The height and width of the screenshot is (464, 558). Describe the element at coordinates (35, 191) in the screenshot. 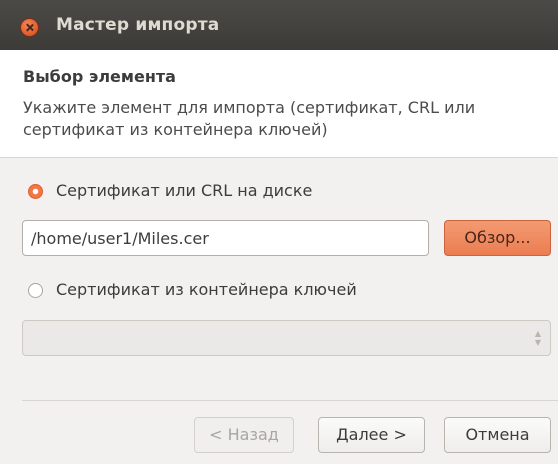

I see `radio-certificate-on-disk` at that location.